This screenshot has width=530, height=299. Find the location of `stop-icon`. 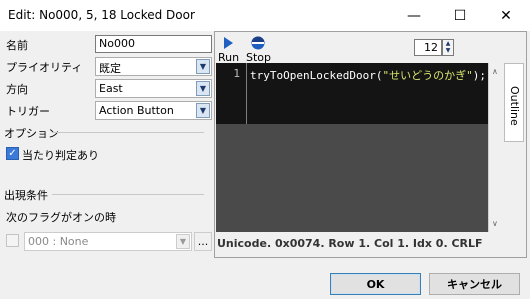

stop-icon is located at coordinates (258, 43).